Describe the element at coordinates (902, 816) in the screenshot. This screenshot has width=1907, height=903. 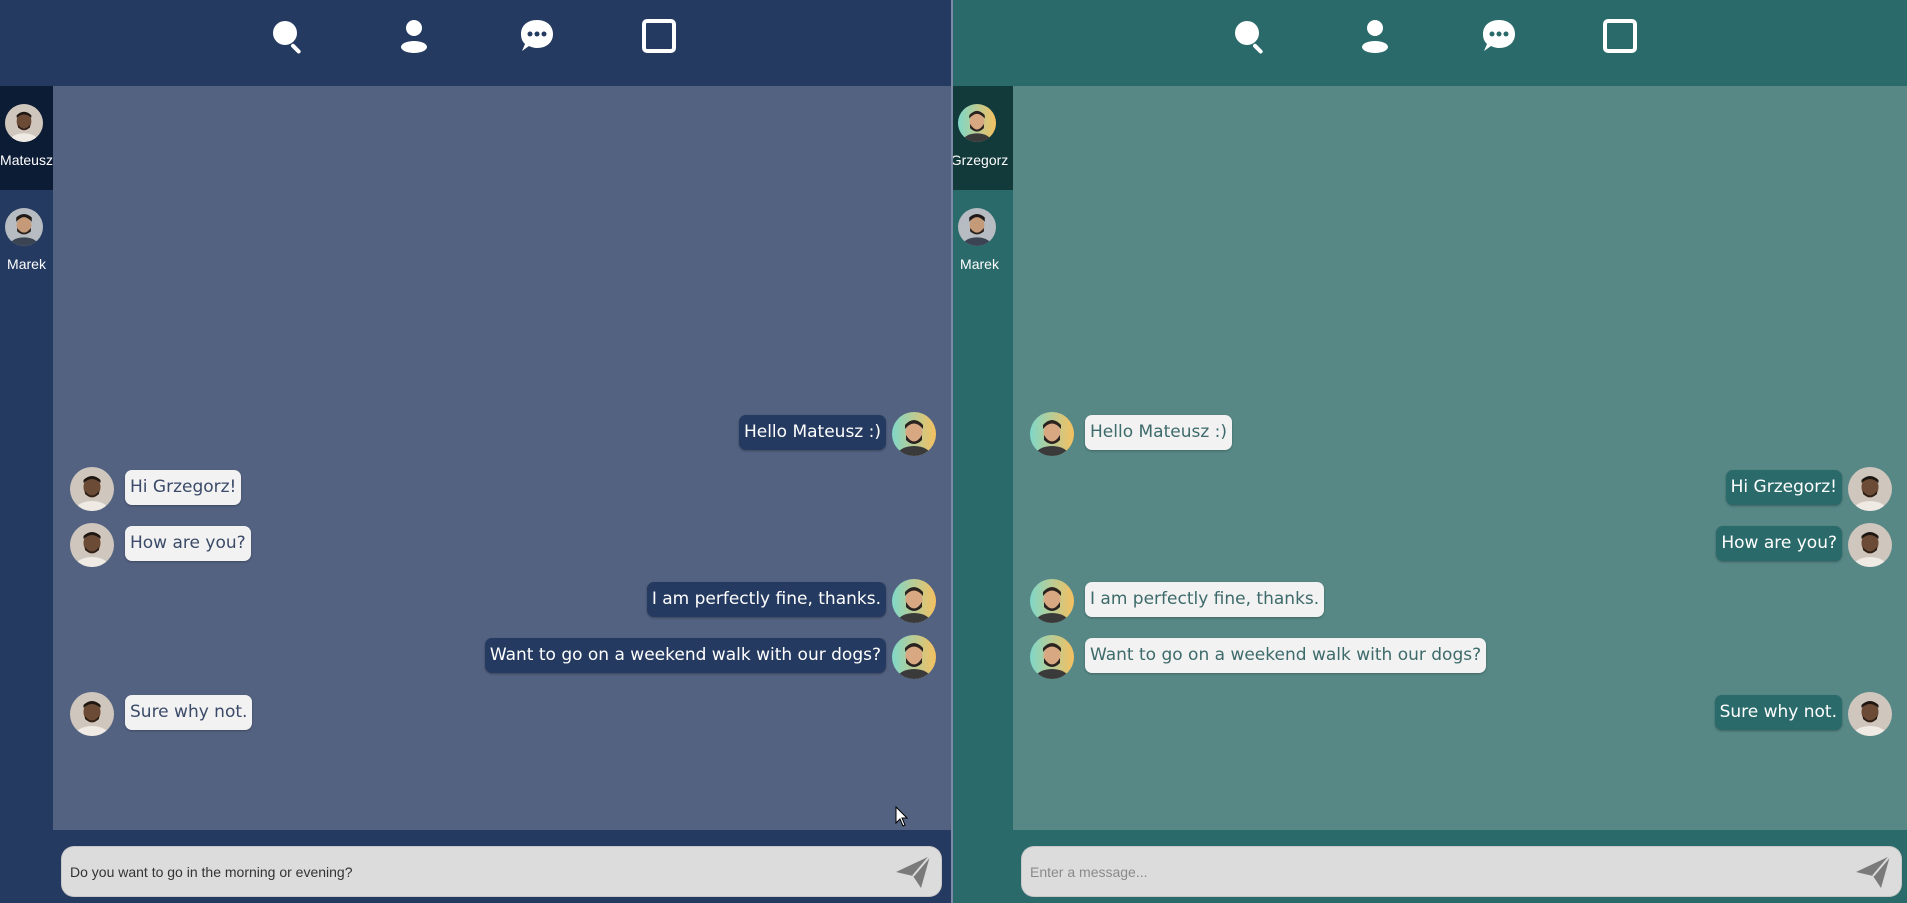
I see `mouse-cursor-icon` at that location.